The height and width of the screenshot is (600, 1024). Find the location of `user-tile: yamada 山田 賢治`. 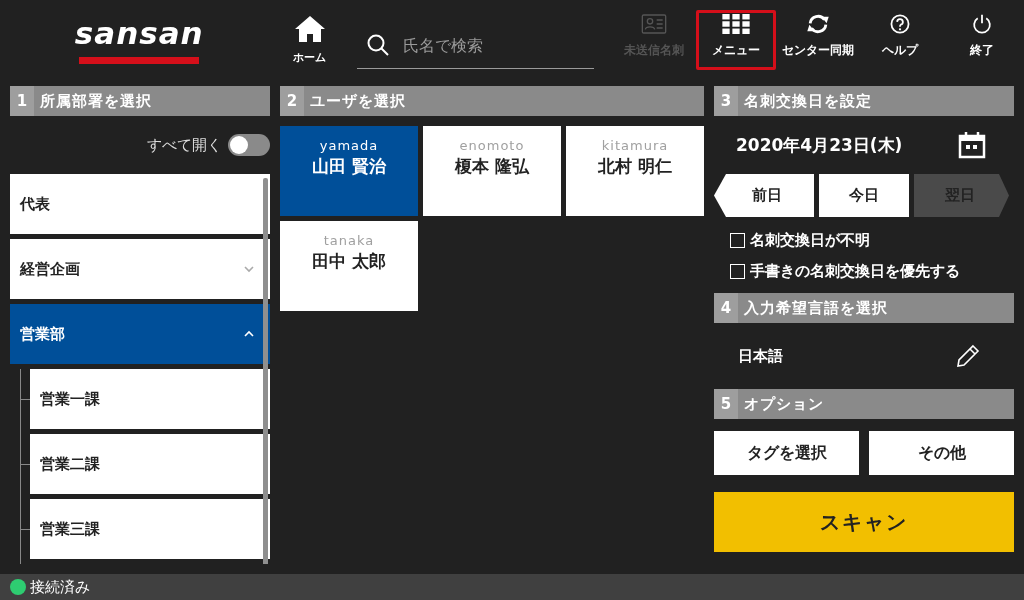

user-tile: yamada 山田 賢治 is located at coordinates (349, 171).